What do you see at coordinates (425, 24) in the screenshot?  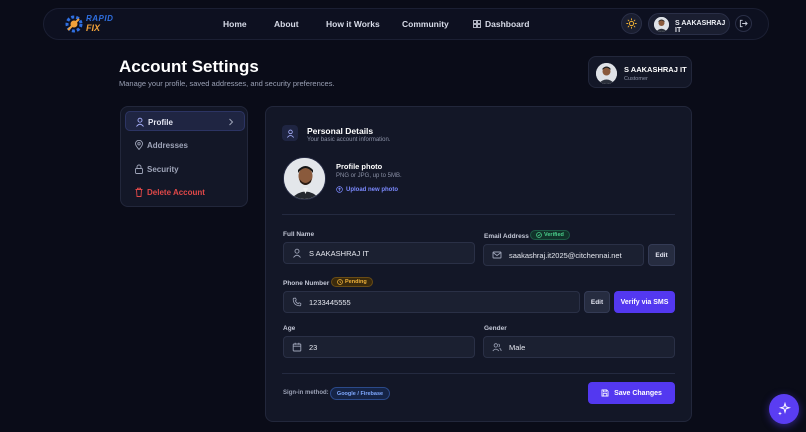 I see `nav-community-link: Community` at bounding box center [425, 24].